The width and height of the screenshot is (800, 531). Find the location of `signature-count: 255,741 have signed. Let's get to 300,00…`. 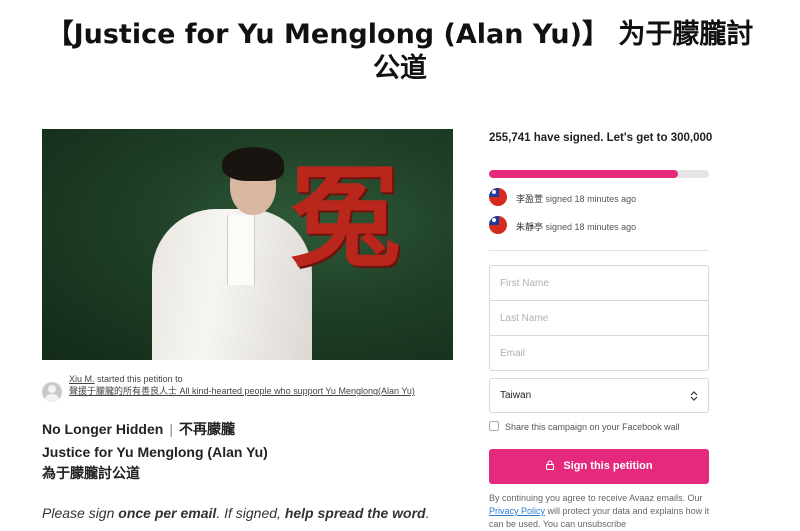

signature-count: 255,741 have signed. Let's get to 300,00… is located at coordinates (601, 138).